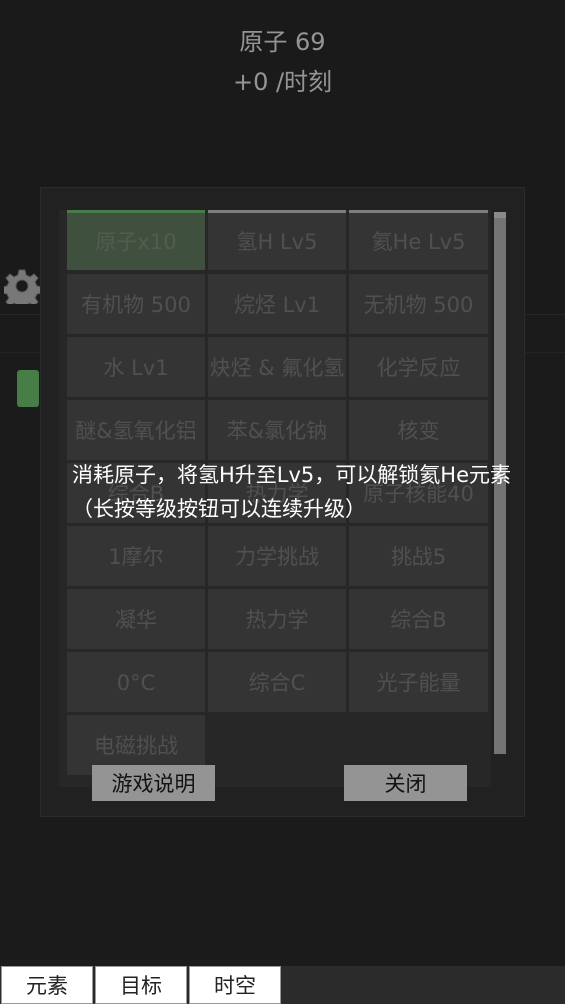 The width and height of the screenshot is (565, 1004). What do you see at coordinates (136, 304) in the screenshot?
I see `upgrade-cell: 有机物 500` at bounding box center [136, 304].